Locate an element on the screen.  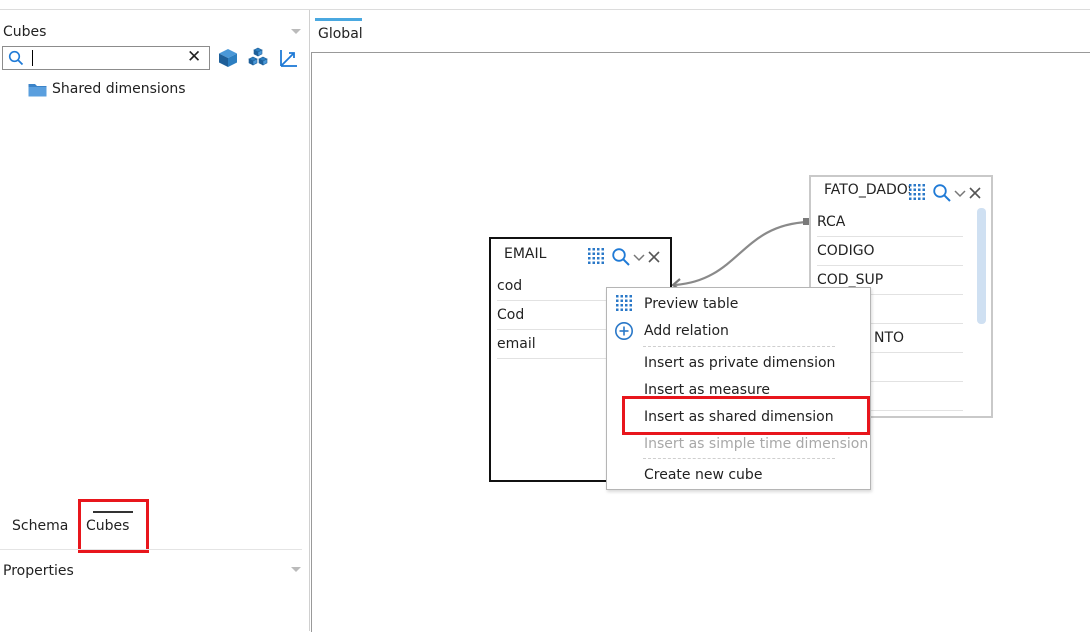
cube-search-input: ✕ is located at coordinates (106, 58).